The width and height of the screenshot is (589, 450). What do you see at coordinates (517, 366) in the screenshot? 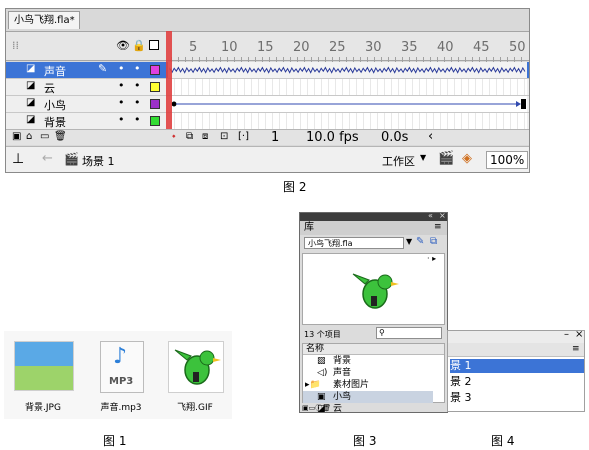
I see `scene-item: 景 1` at bounding box center [517, 366].